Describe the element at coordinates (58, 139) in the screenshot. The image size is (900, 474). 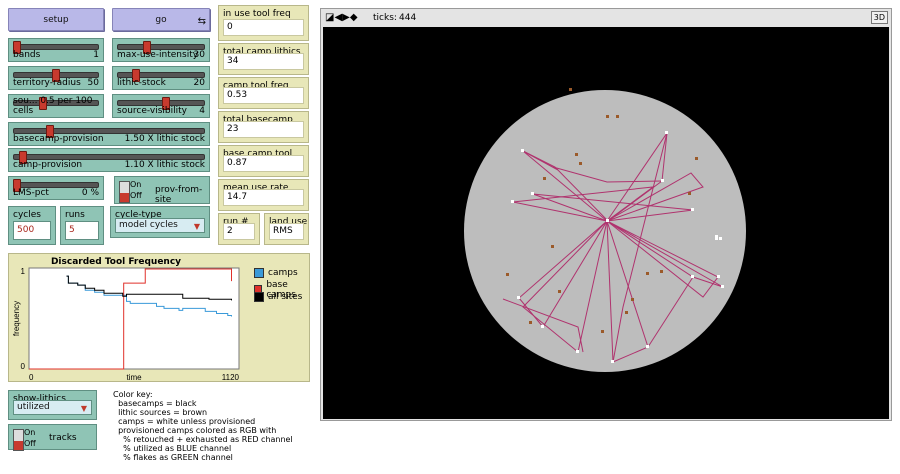
I see `slider-label: basecamp-provision` at that location.